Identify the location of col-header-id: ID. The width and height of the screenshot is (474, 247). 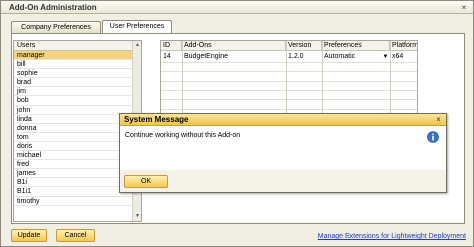
(171, 46).